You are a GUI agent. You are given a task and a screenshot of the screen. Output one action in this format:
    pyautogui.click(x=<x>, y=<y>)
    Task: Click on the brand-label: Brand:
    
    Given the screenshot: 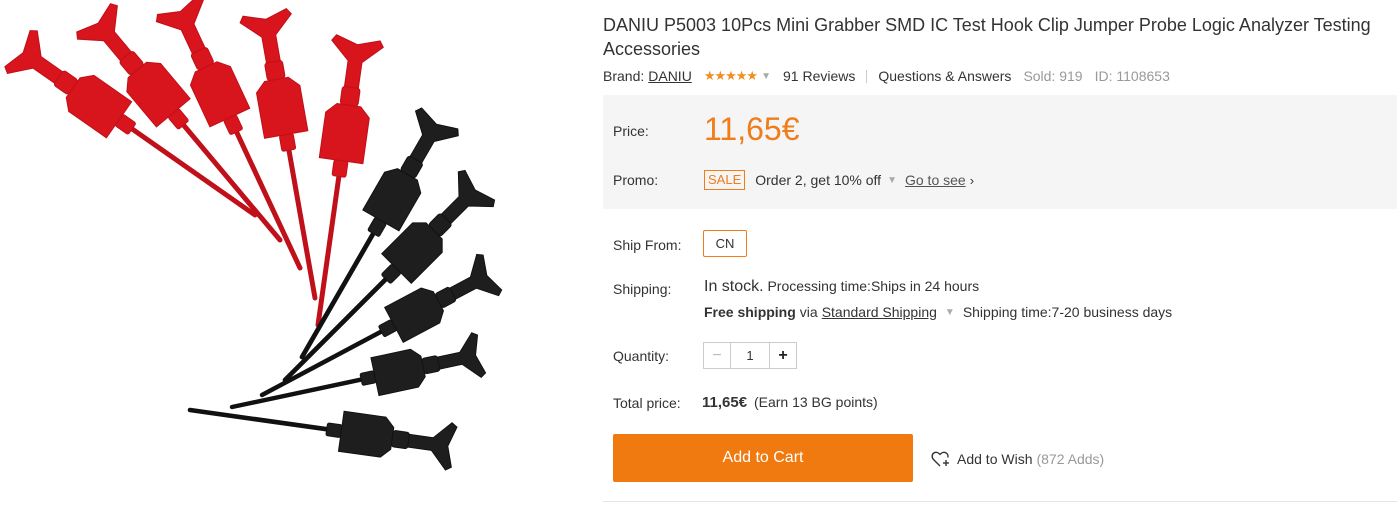 What is the action you would take?
    pyautogui.click(x=624, y=76)
    